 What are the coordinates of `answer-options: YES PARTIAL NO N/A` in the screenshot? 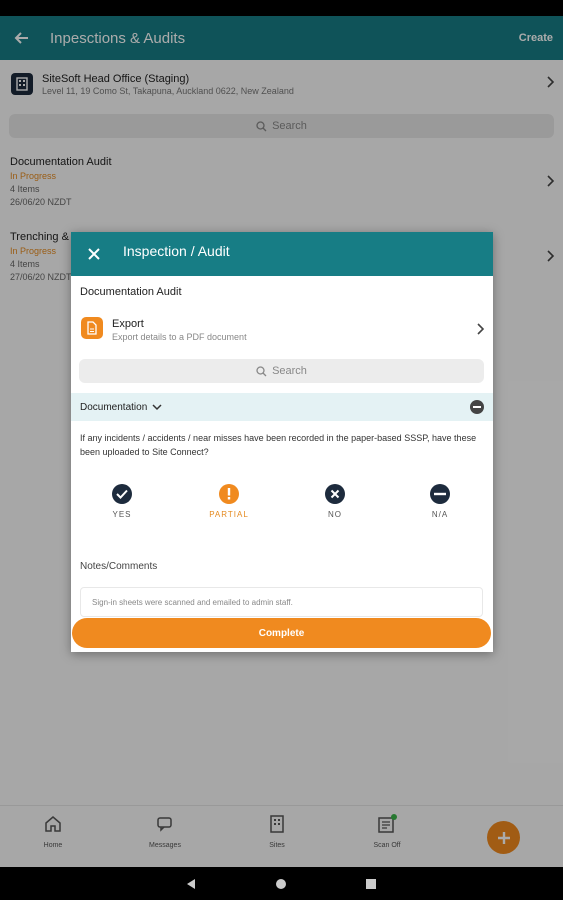 It's located at (282, 504).